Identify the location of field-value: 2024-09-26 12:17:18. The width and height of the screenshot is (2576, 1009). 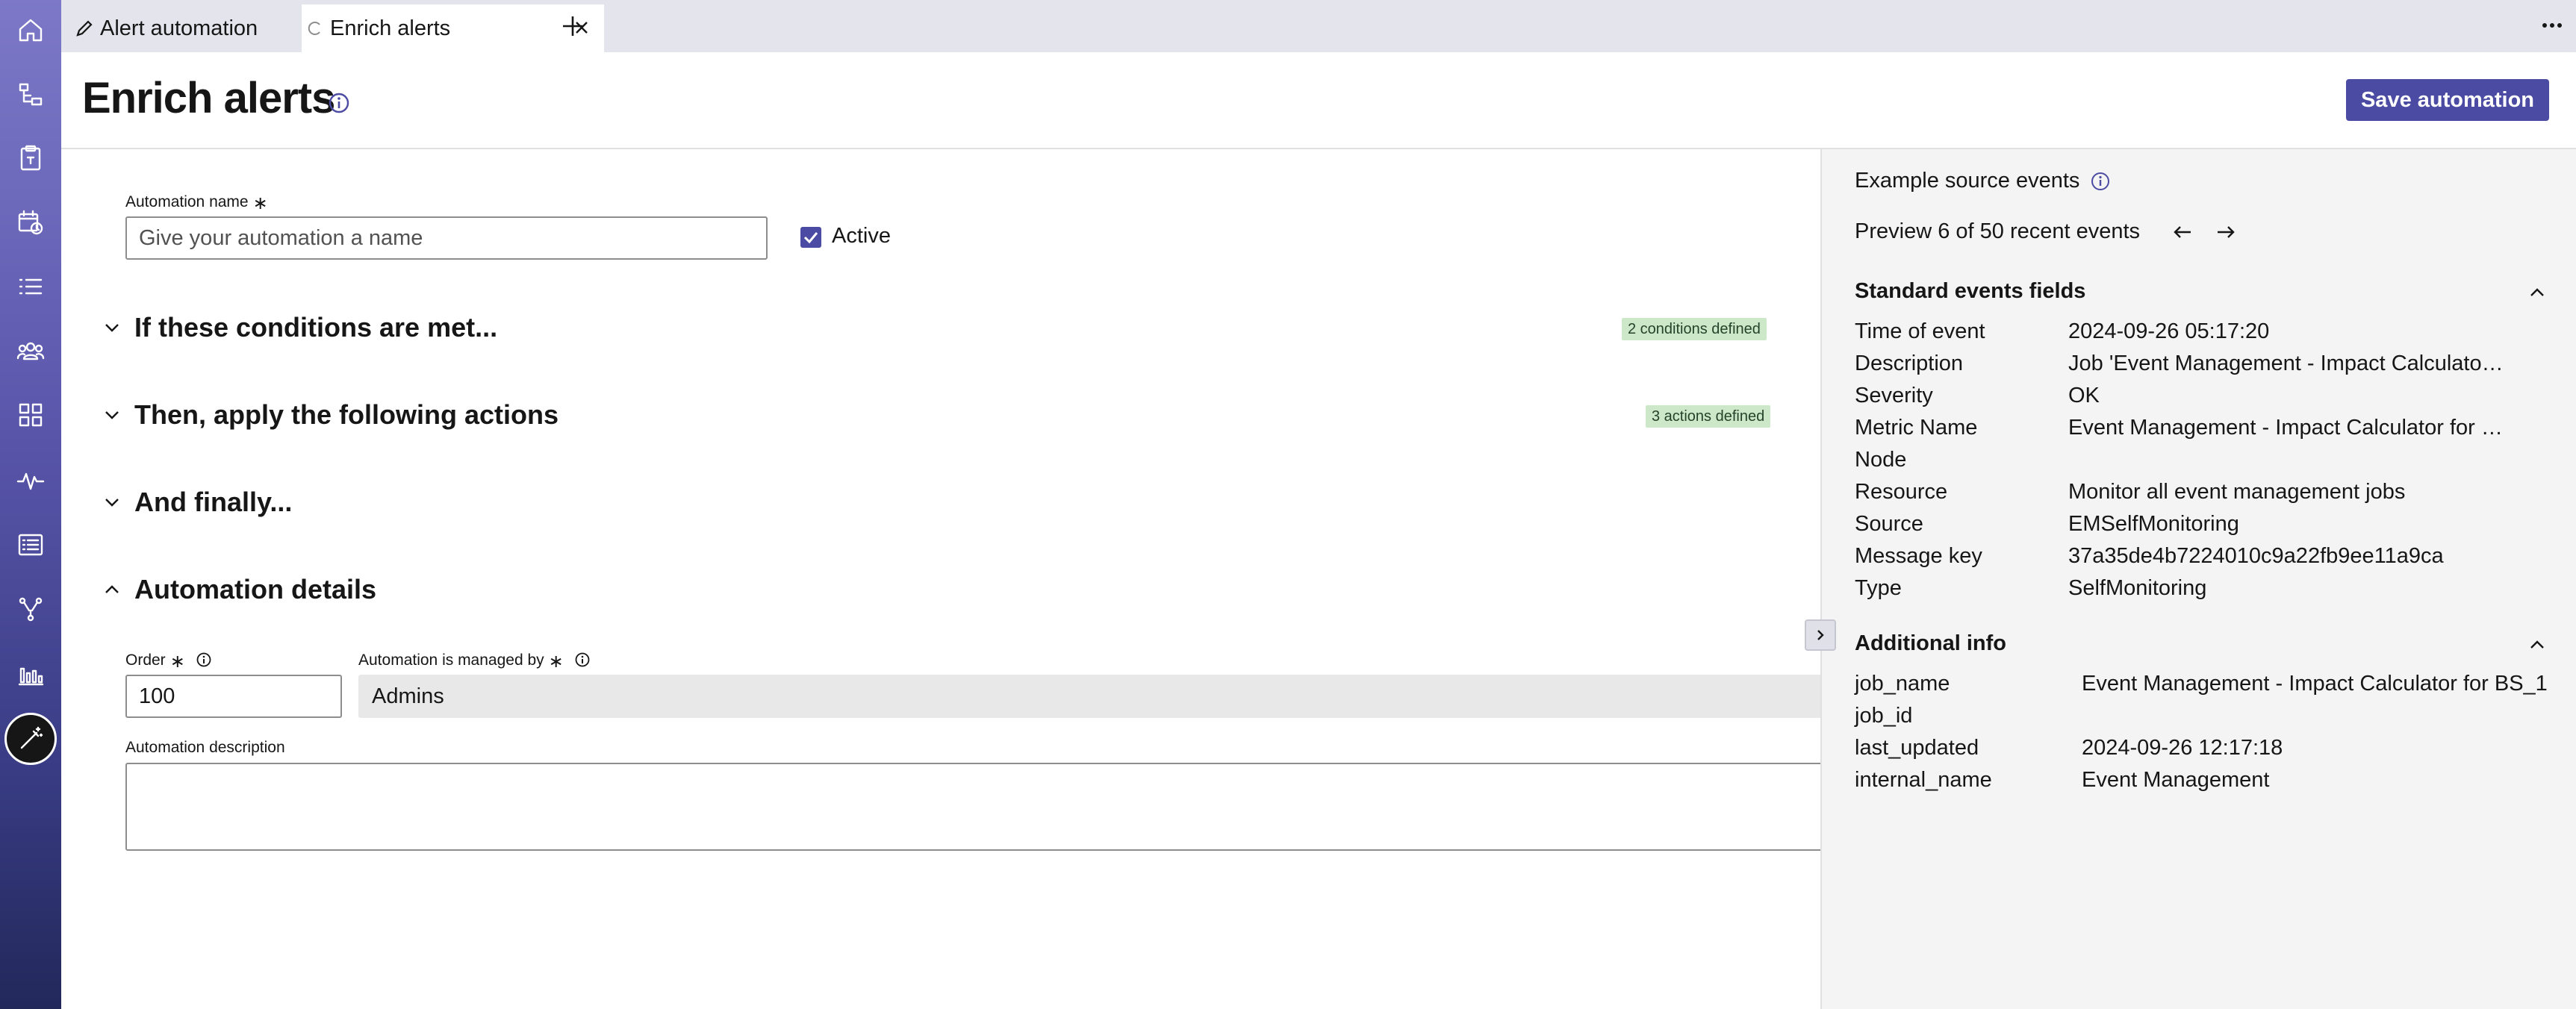
(2182, 748).